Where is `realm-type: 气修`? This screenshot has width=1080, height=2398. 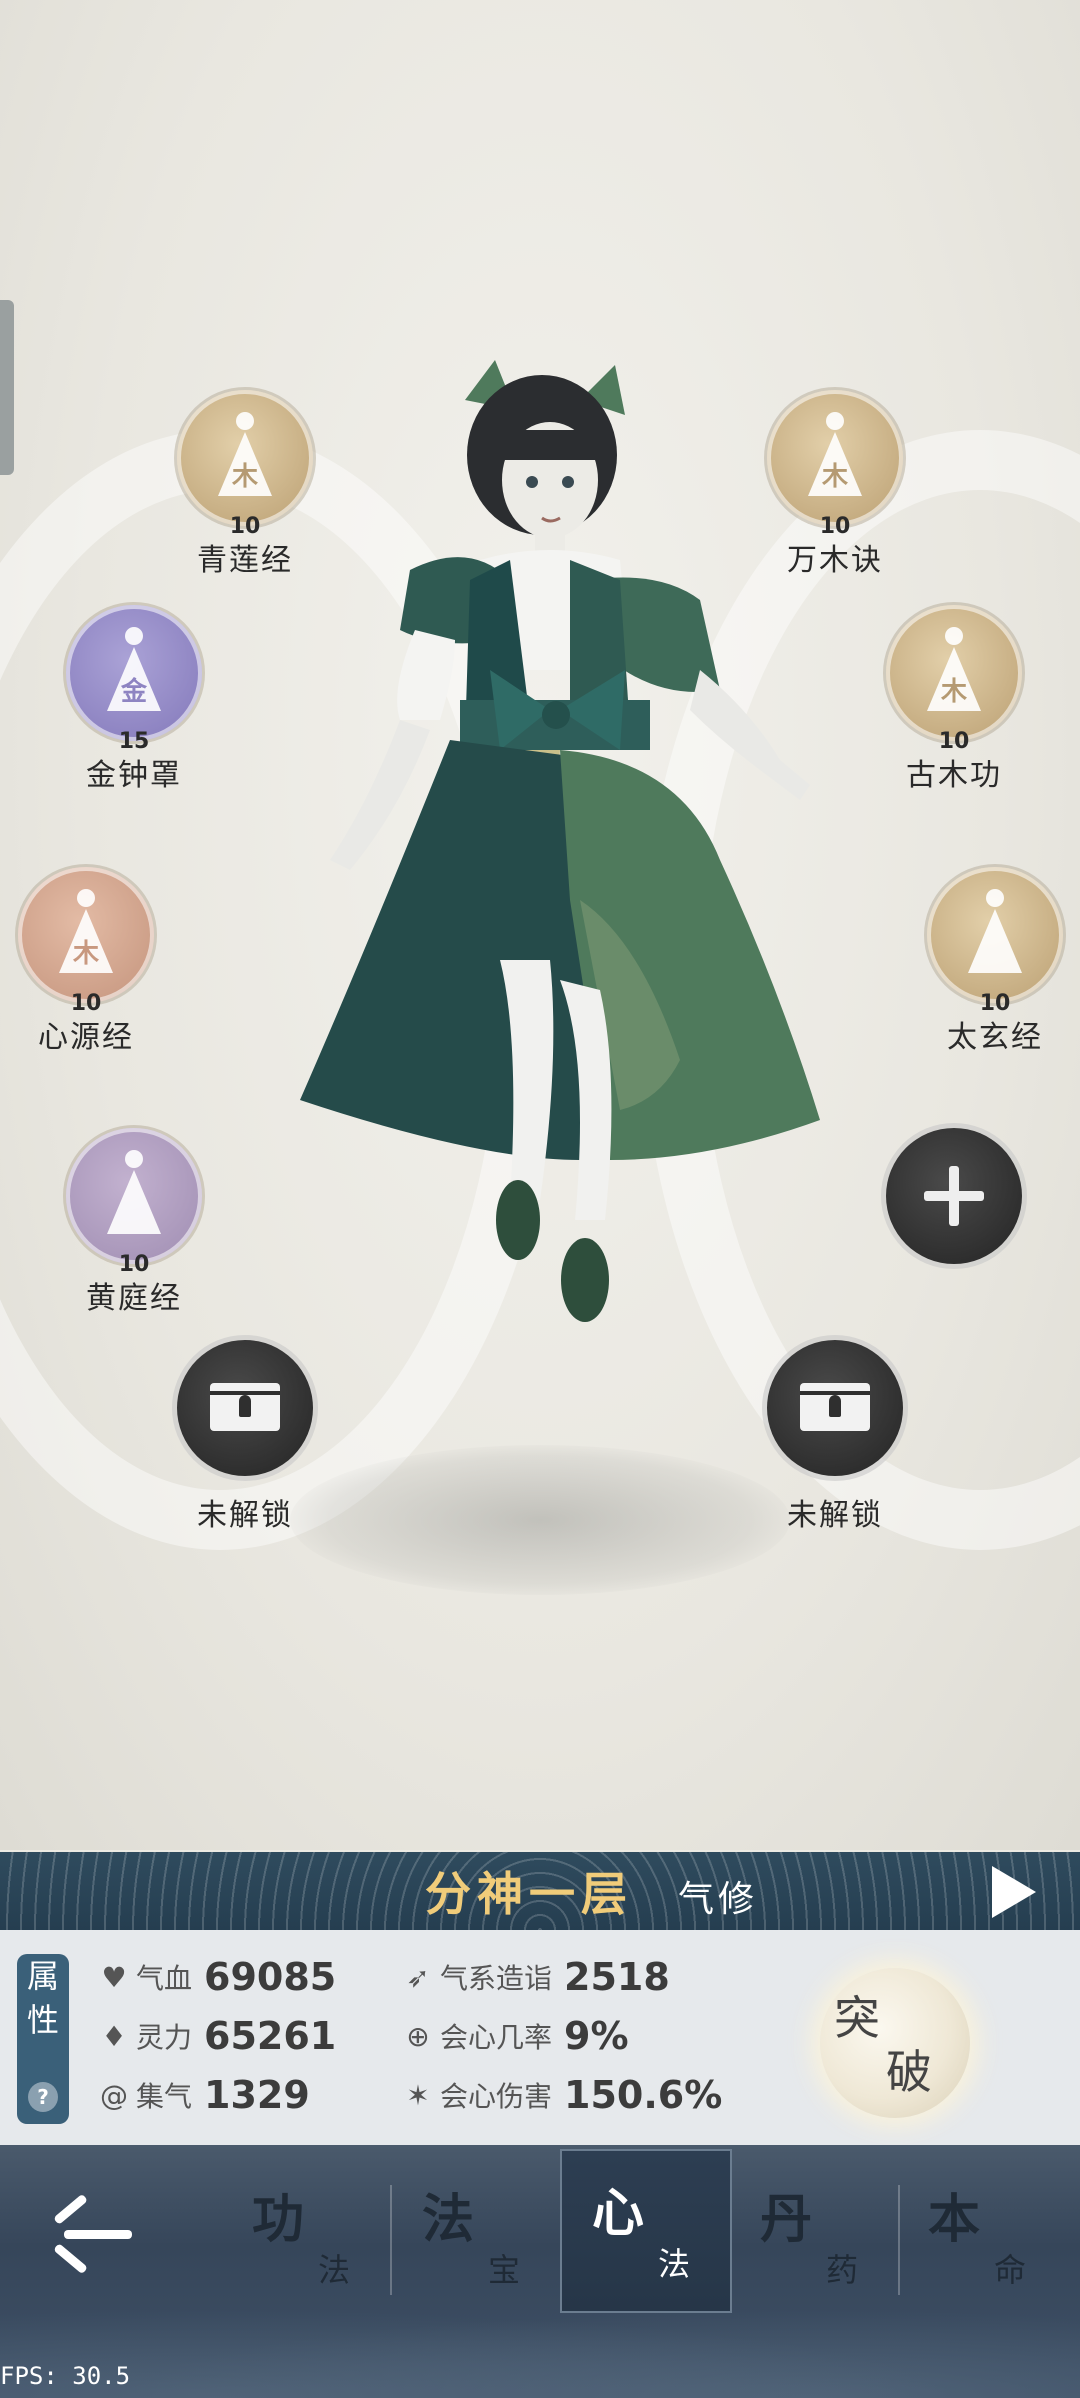
realm-type: 气修 is located at coordinates (718, 1899).